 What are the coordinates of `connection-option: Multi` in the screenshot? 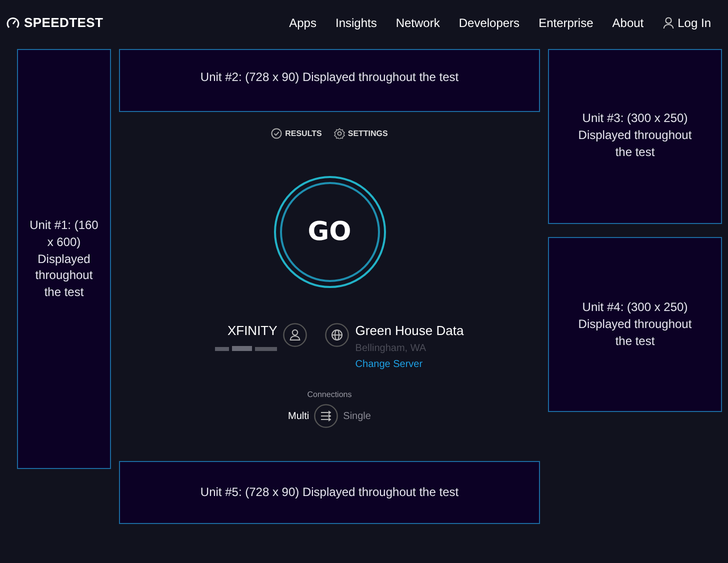 It's located at (299, 416).